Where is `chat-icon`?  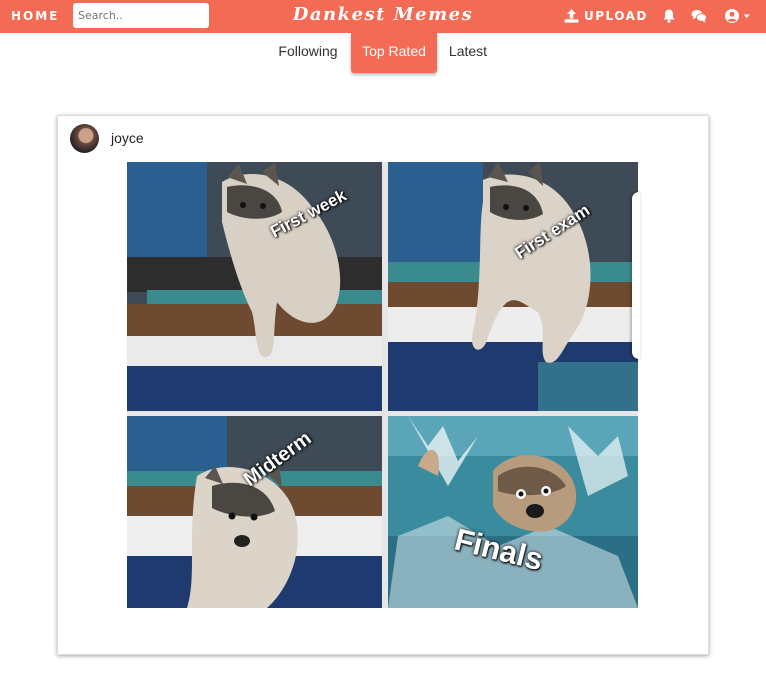 chat-icon is located at coordinates (699, 16).